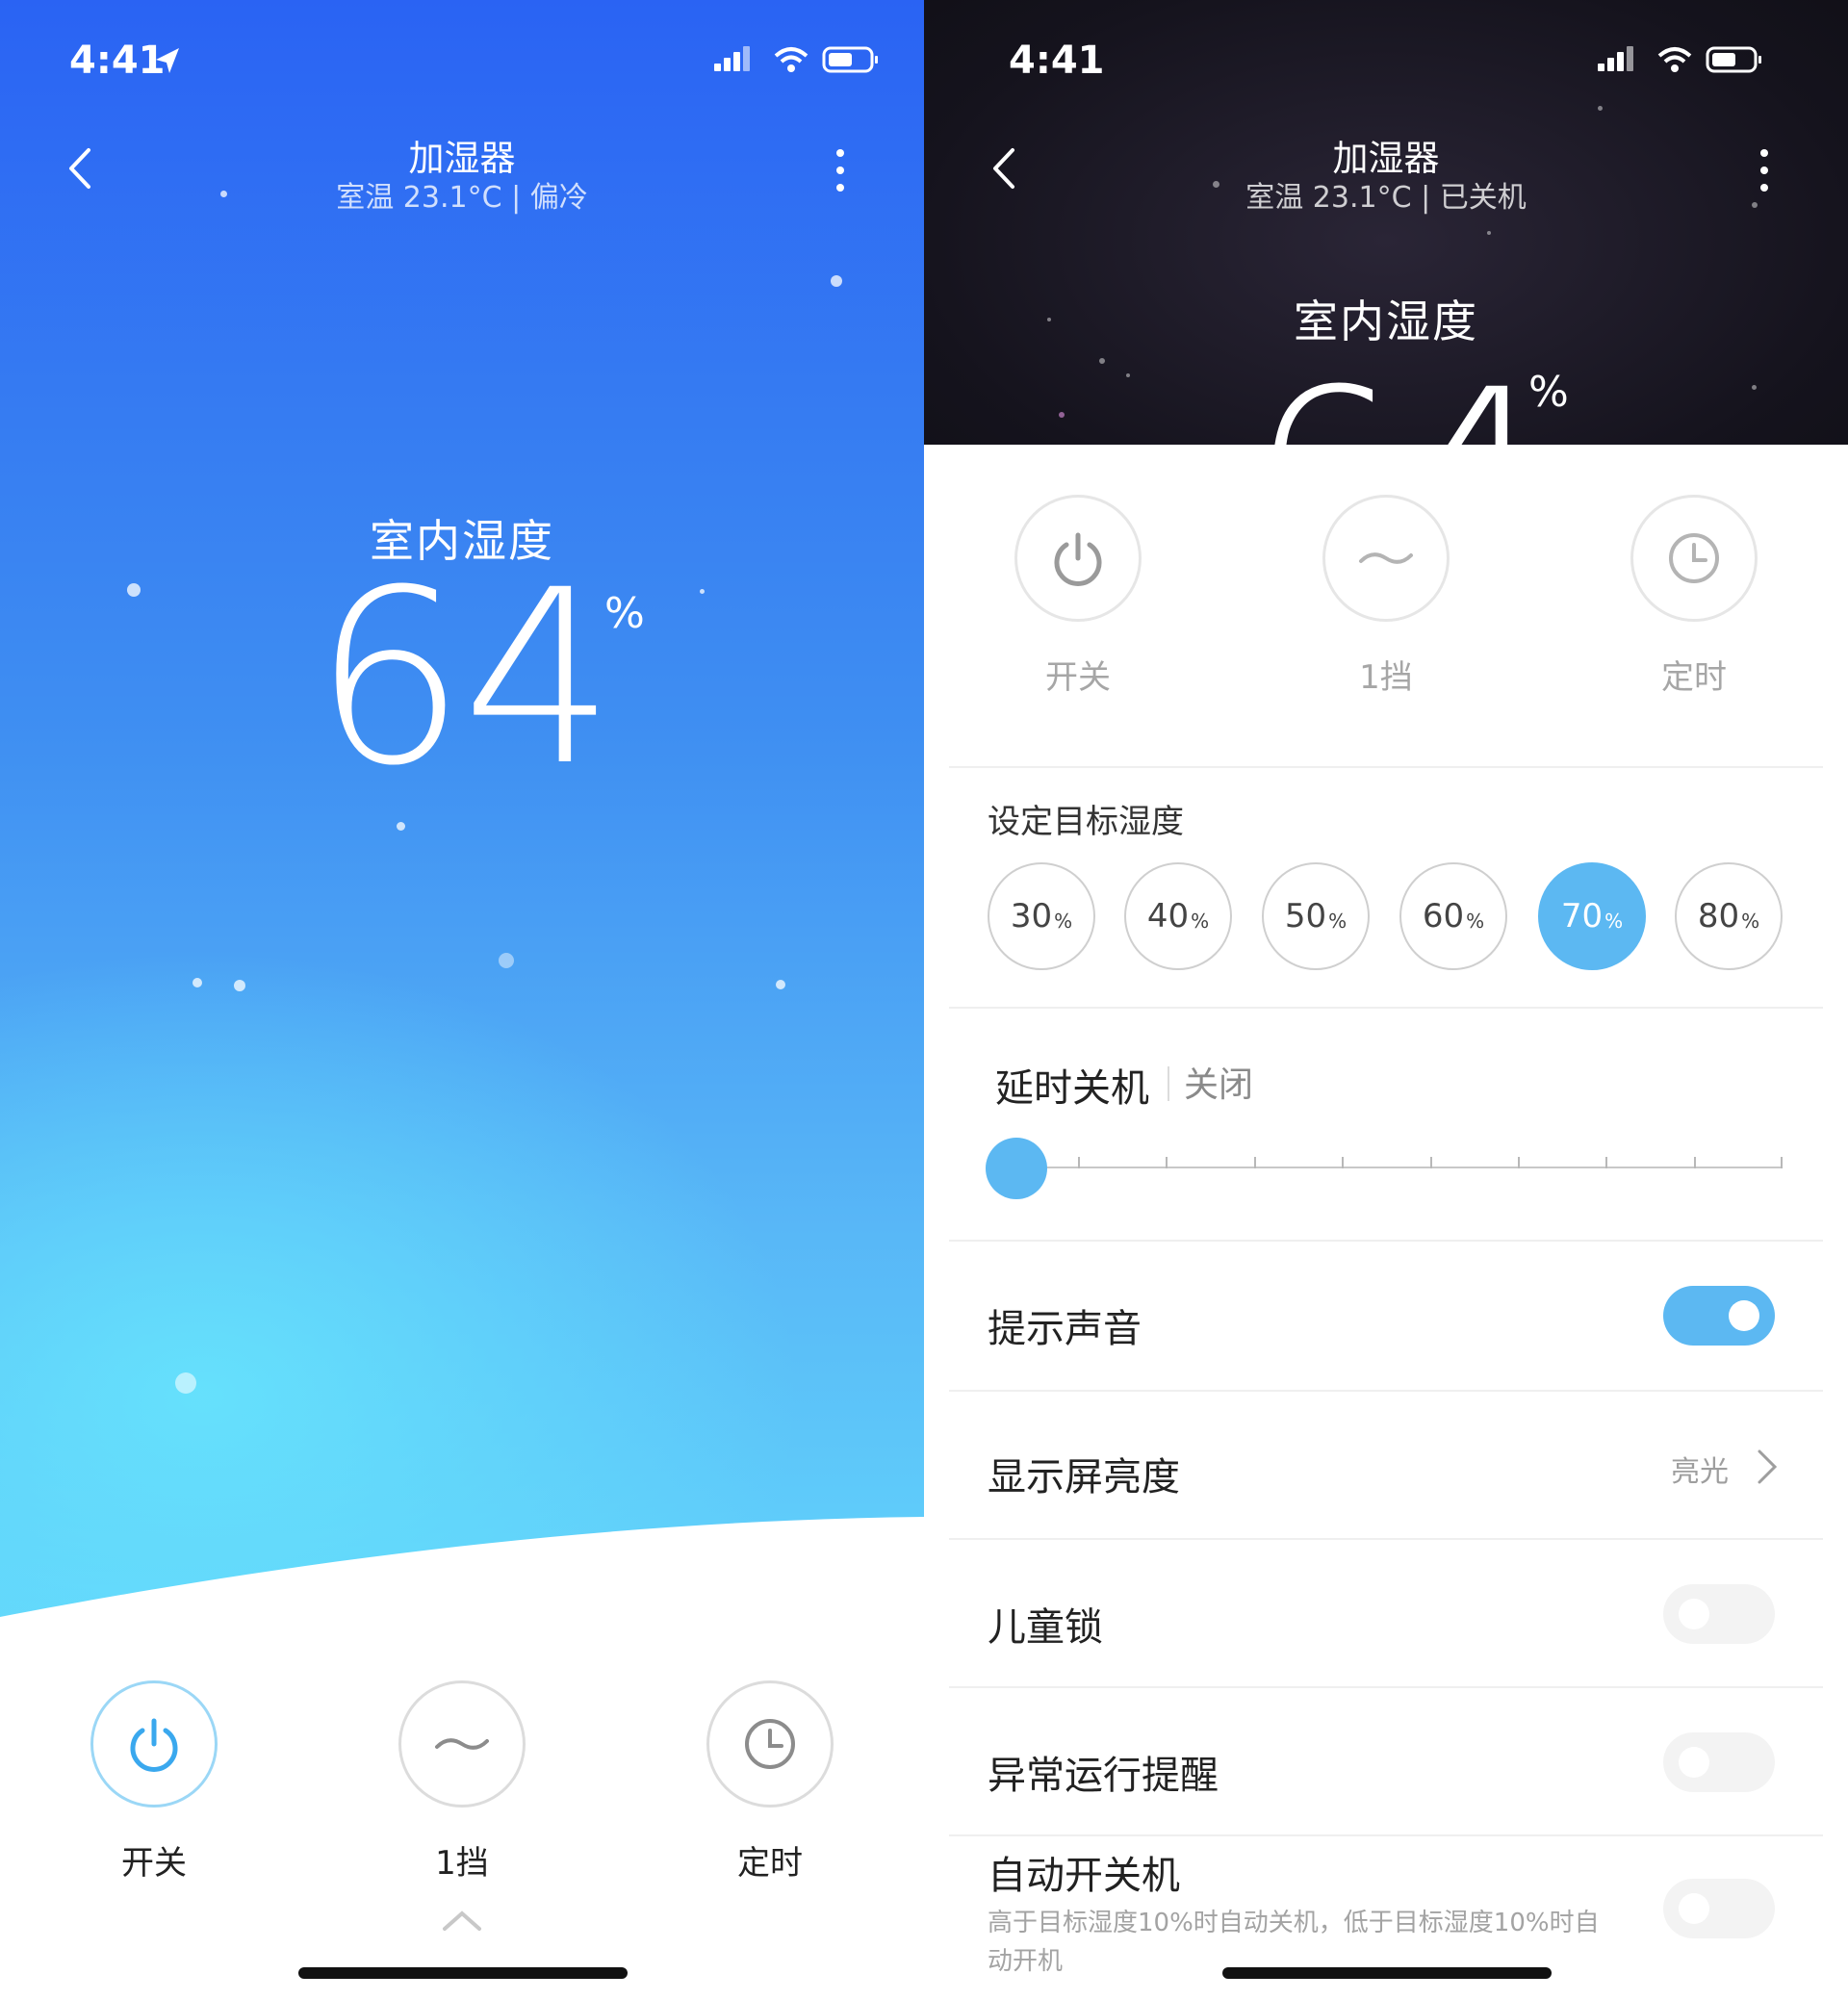  What do you see at coordinates (1719, 1614) in the screenshot?
I see `child-lock-toggle` at bounding box center [1719, 1614].